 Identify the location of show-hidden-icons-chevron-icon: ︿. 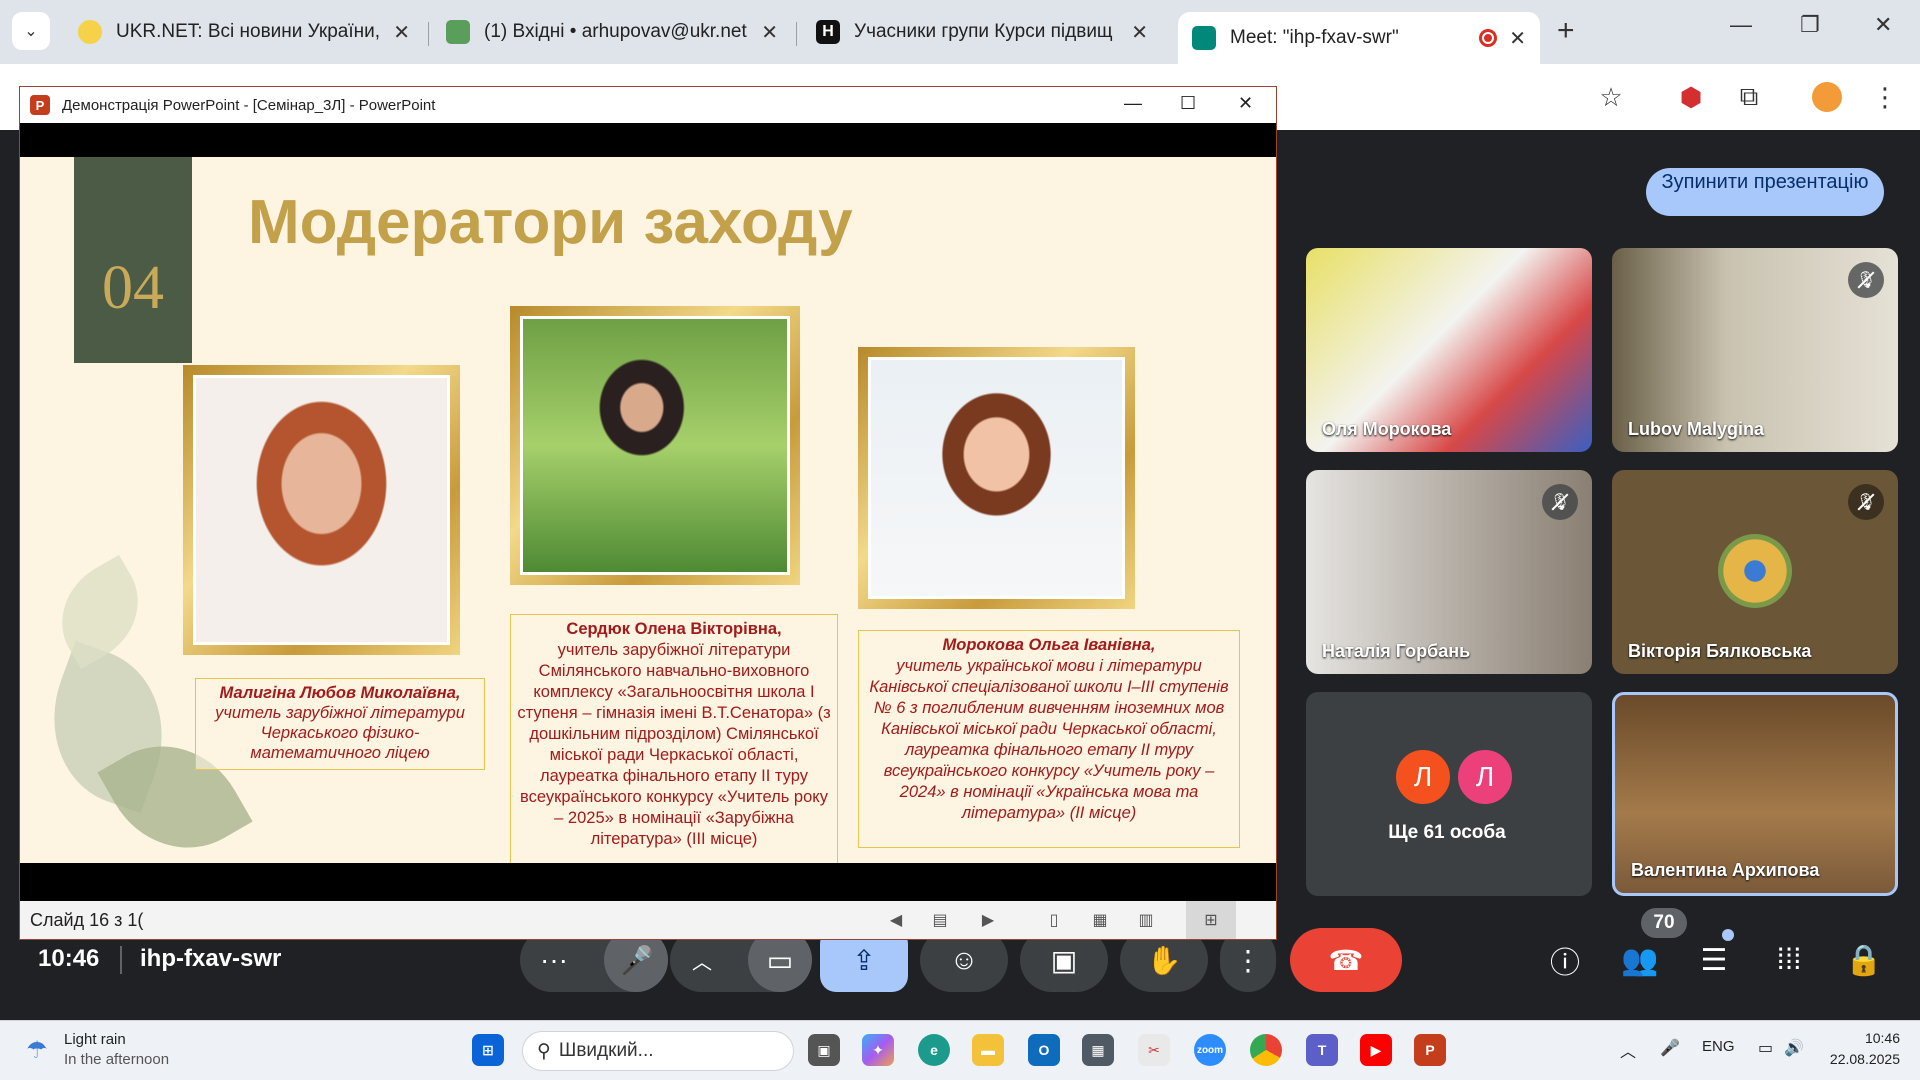
(1628, 1050).